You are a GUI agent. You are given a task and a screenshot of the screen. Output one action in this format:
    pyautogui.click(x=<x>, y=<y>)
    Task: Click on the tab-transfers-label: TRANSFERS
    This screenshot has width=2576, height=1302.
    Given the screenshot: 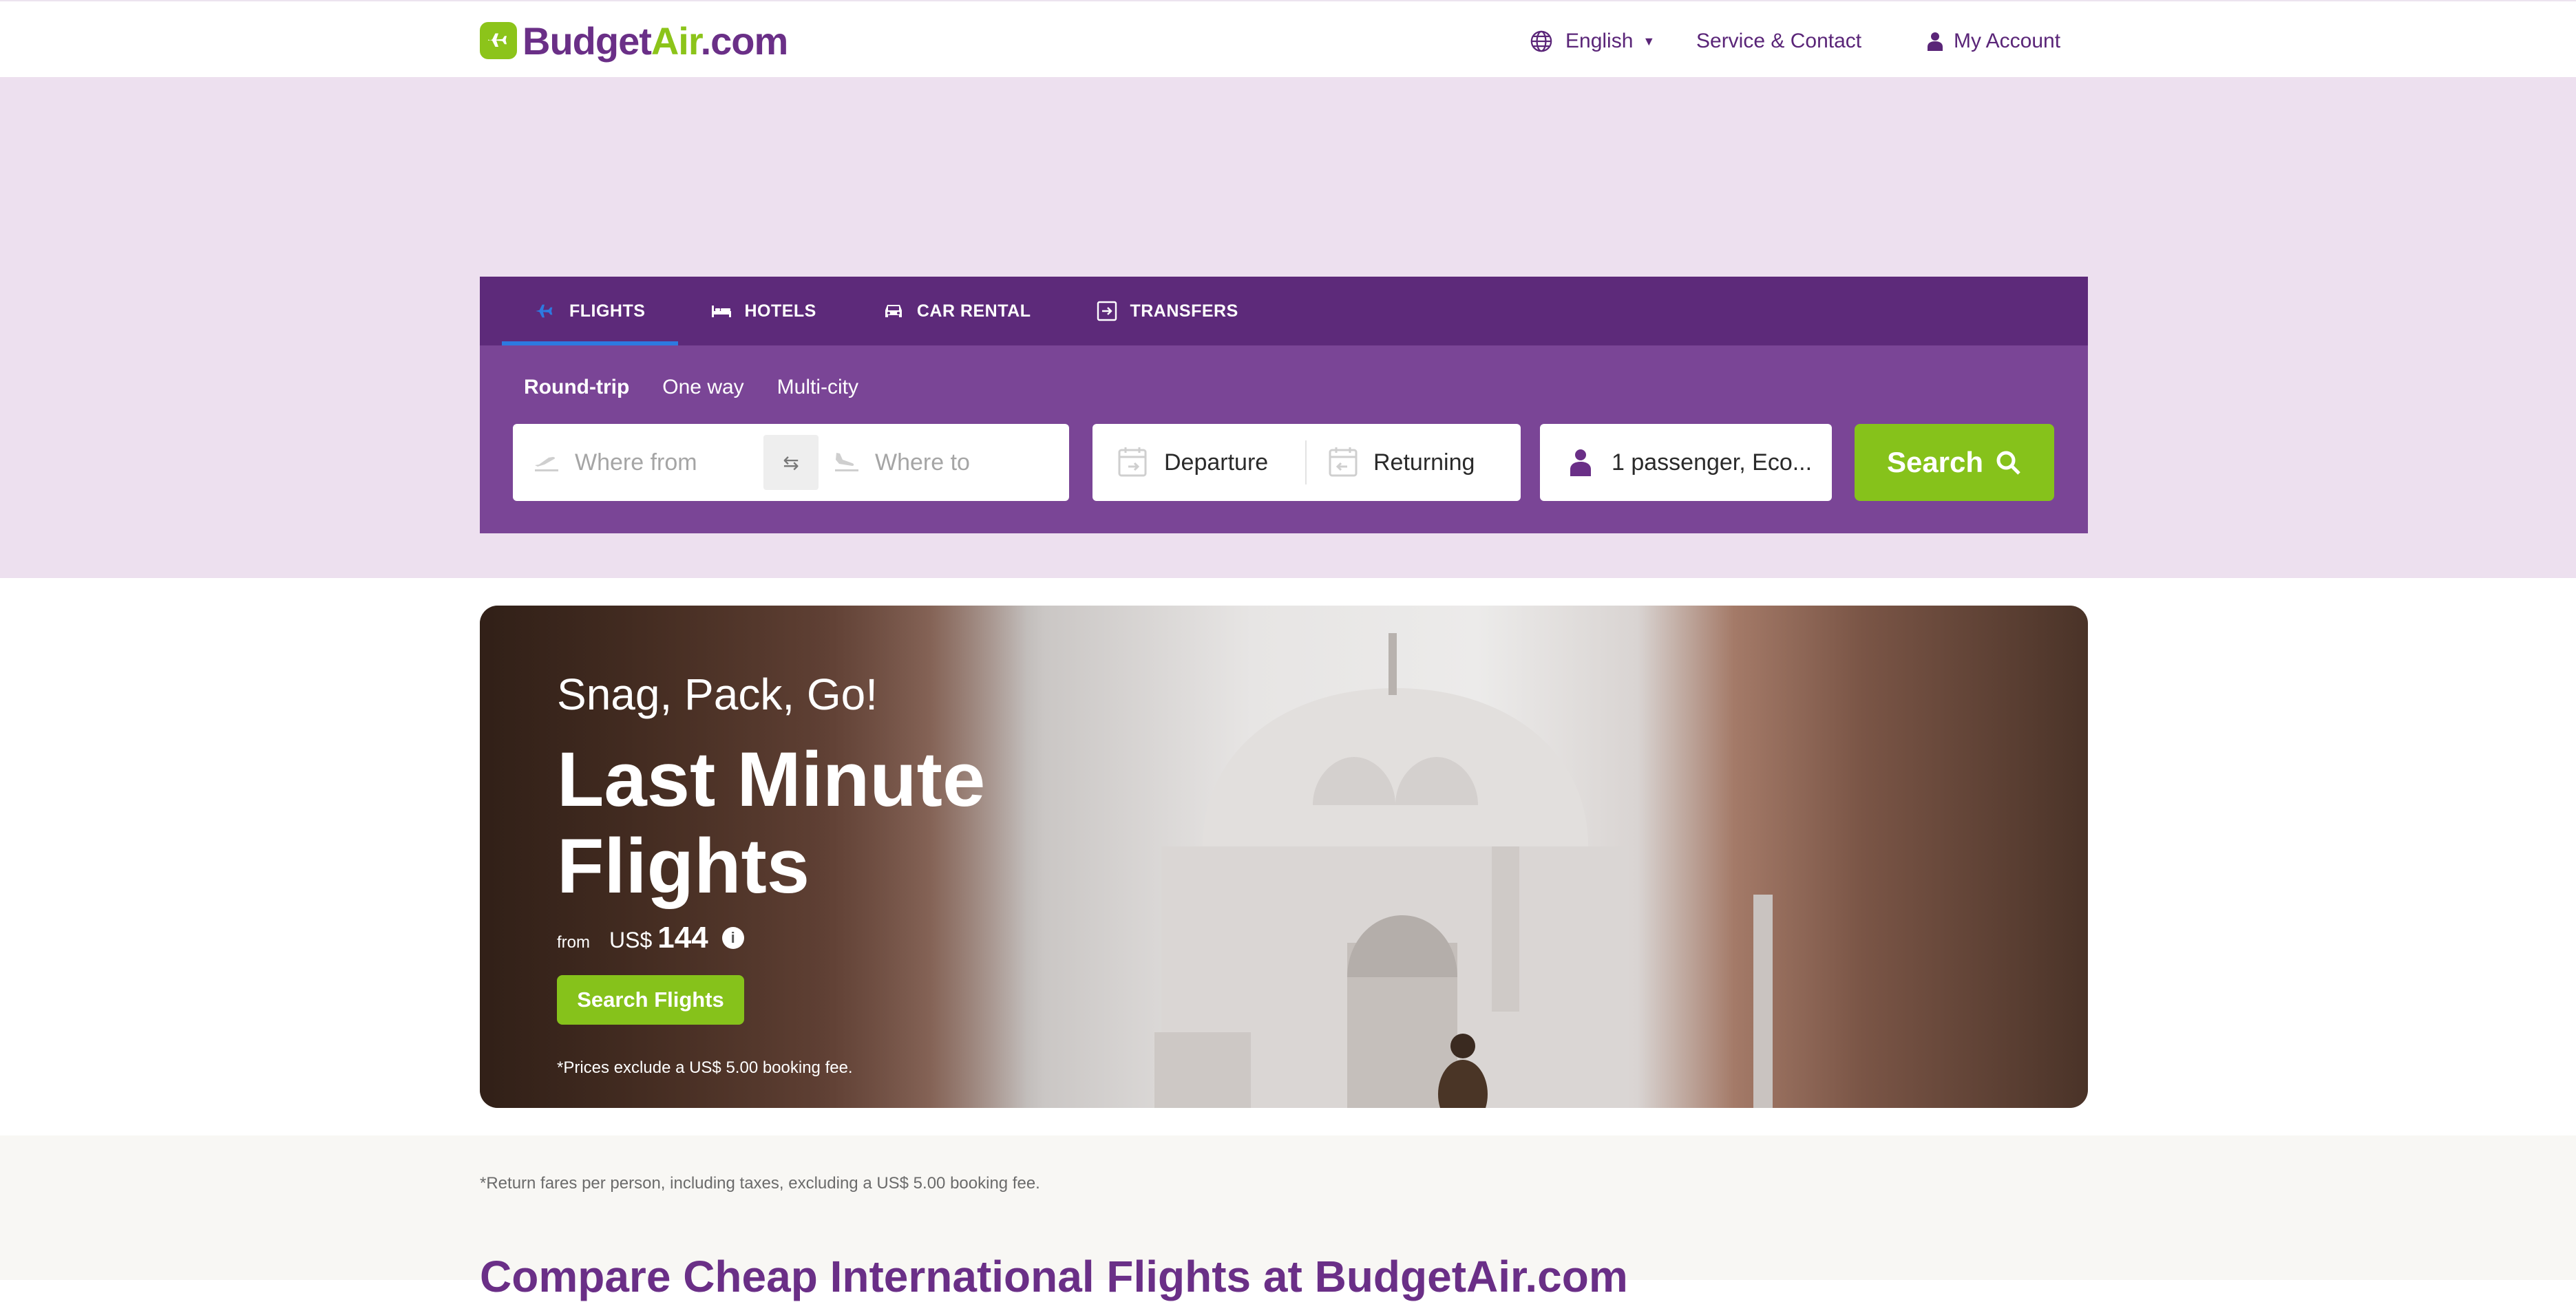 What is the action you would take?
    pyautogui.click(x=1184, y=311)
    